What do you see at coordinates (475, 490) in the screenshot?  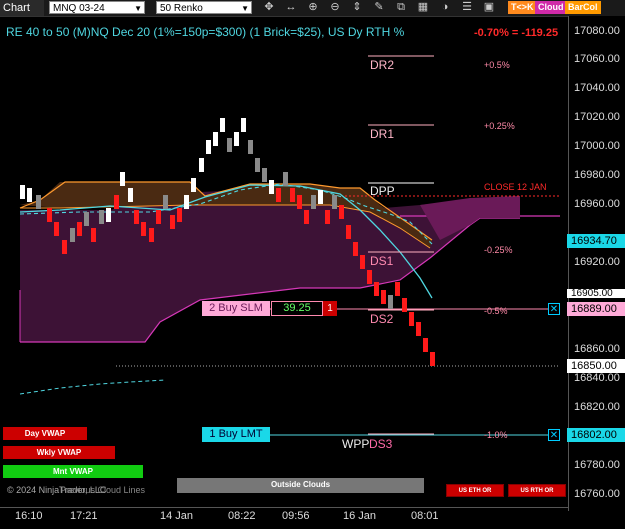 I see `us-eth-or-button: US ETH OR` at bounding box center [475, 490].